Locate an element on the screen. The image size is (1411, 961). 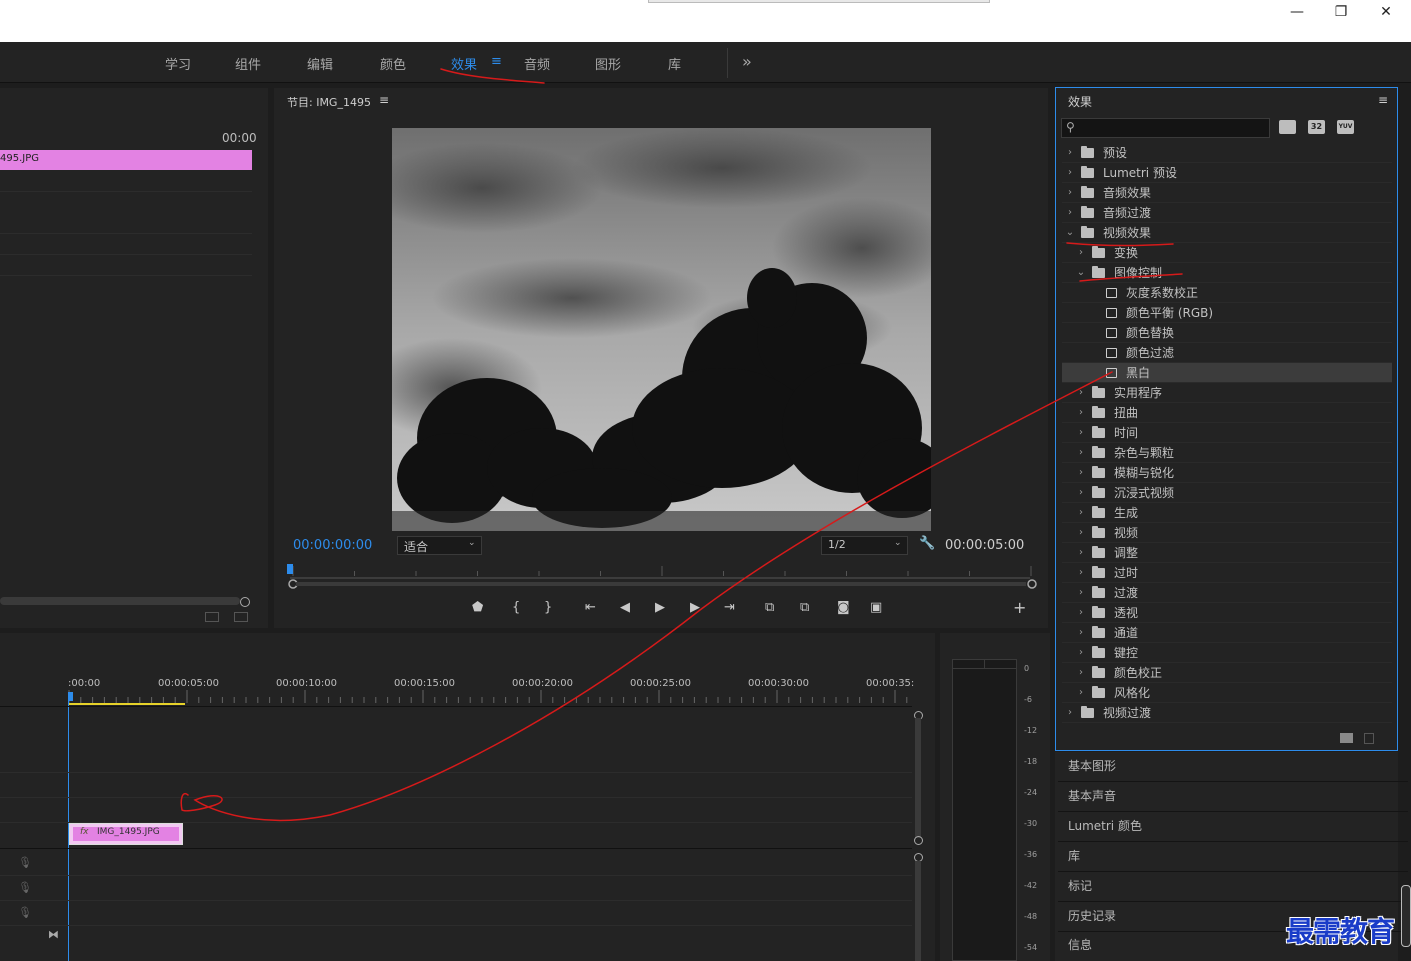
effects-tree-item: 颜色替换 is located at coordinates (1227, 333).